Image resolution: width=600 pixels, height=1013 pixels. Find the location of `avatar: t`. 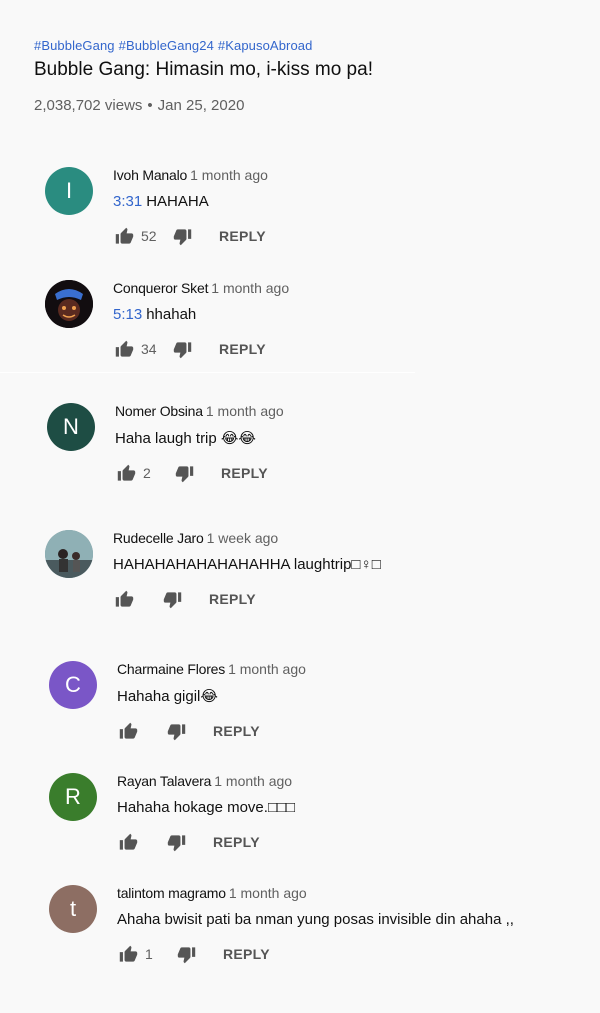

avatar: t is located at coordinates (73, 909).